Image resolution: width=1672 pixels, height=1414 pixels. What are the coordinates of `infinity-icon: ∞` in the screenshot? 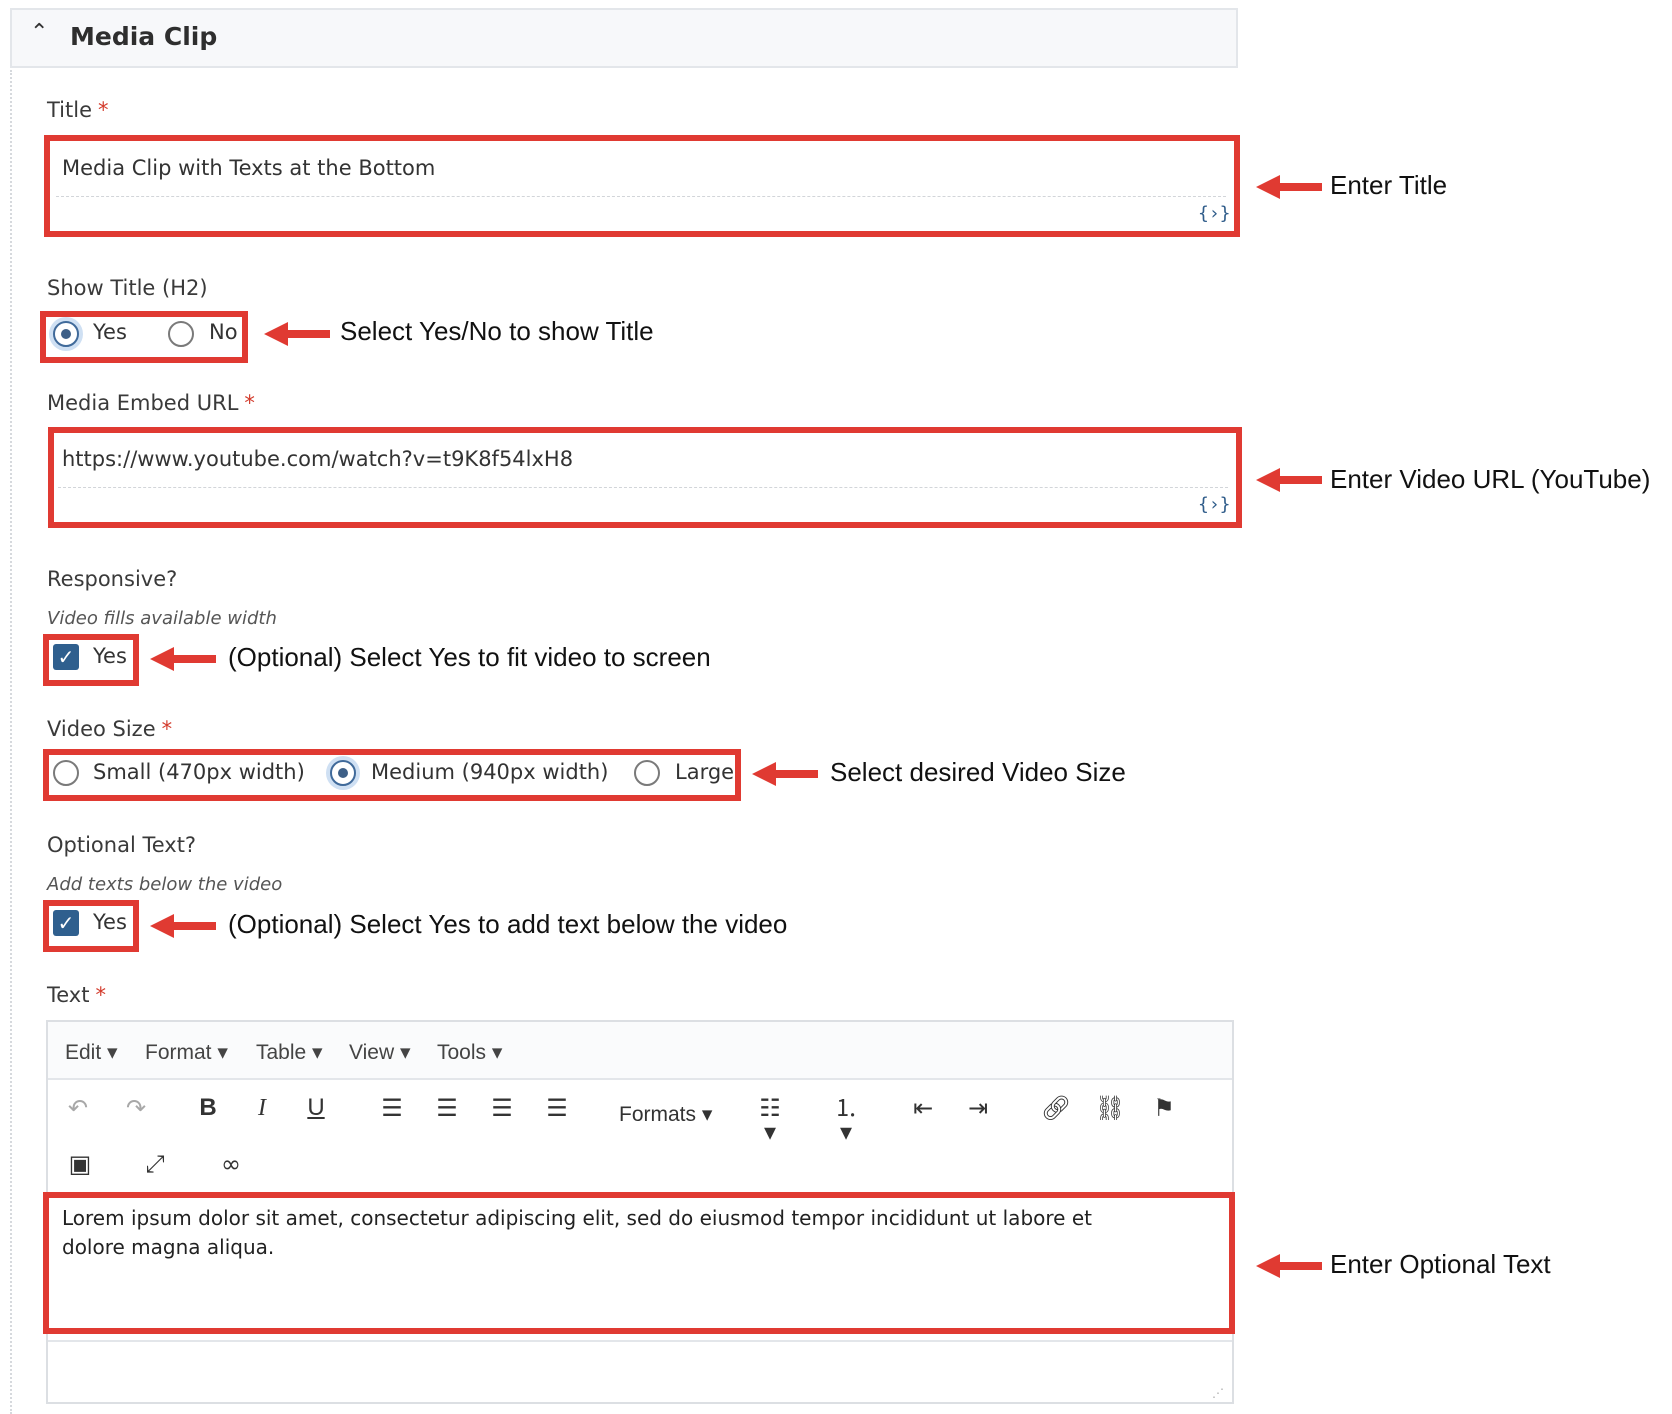 It's located at (231, 1164).